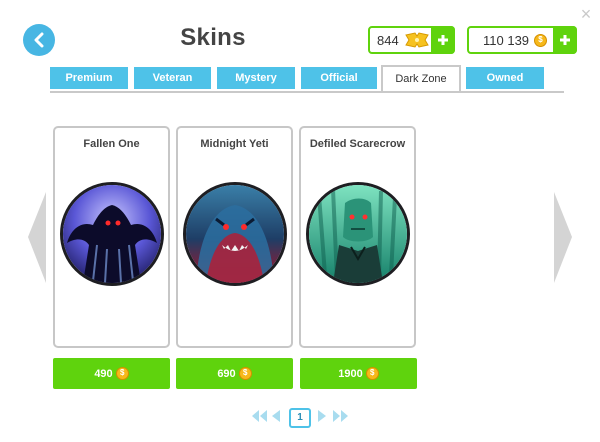 The width and height of the screenshot is (600, 442). What do you see at coordinates (172, 78) in the screenshot?
I see `tab-veteran: Veteran` at bounding box center [172, 78].